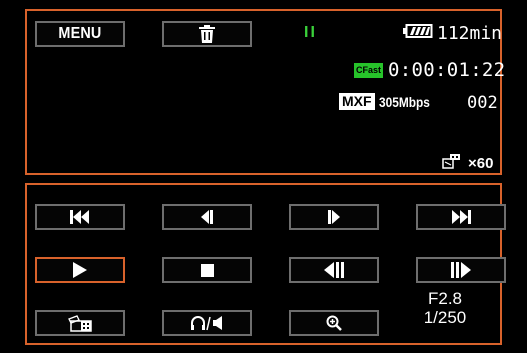 This screenshot has width=527, height=353. I want to click on frame-forward-icon, so click(334, 217).